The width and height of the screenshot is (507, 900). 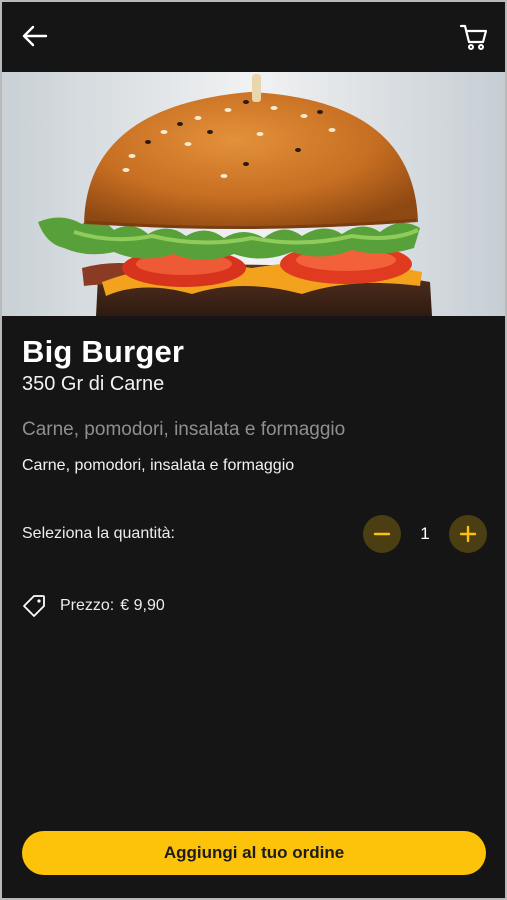 What do you see at coordinates (184, 429) in the screenshot?
I see `product-description-muted: Carne, pomodori, insalata e formaggio` at bounding box center [184, 429].